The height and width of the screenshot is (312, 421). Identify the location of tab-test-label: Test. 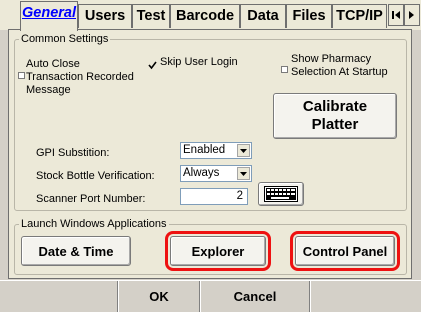
(151, 16).